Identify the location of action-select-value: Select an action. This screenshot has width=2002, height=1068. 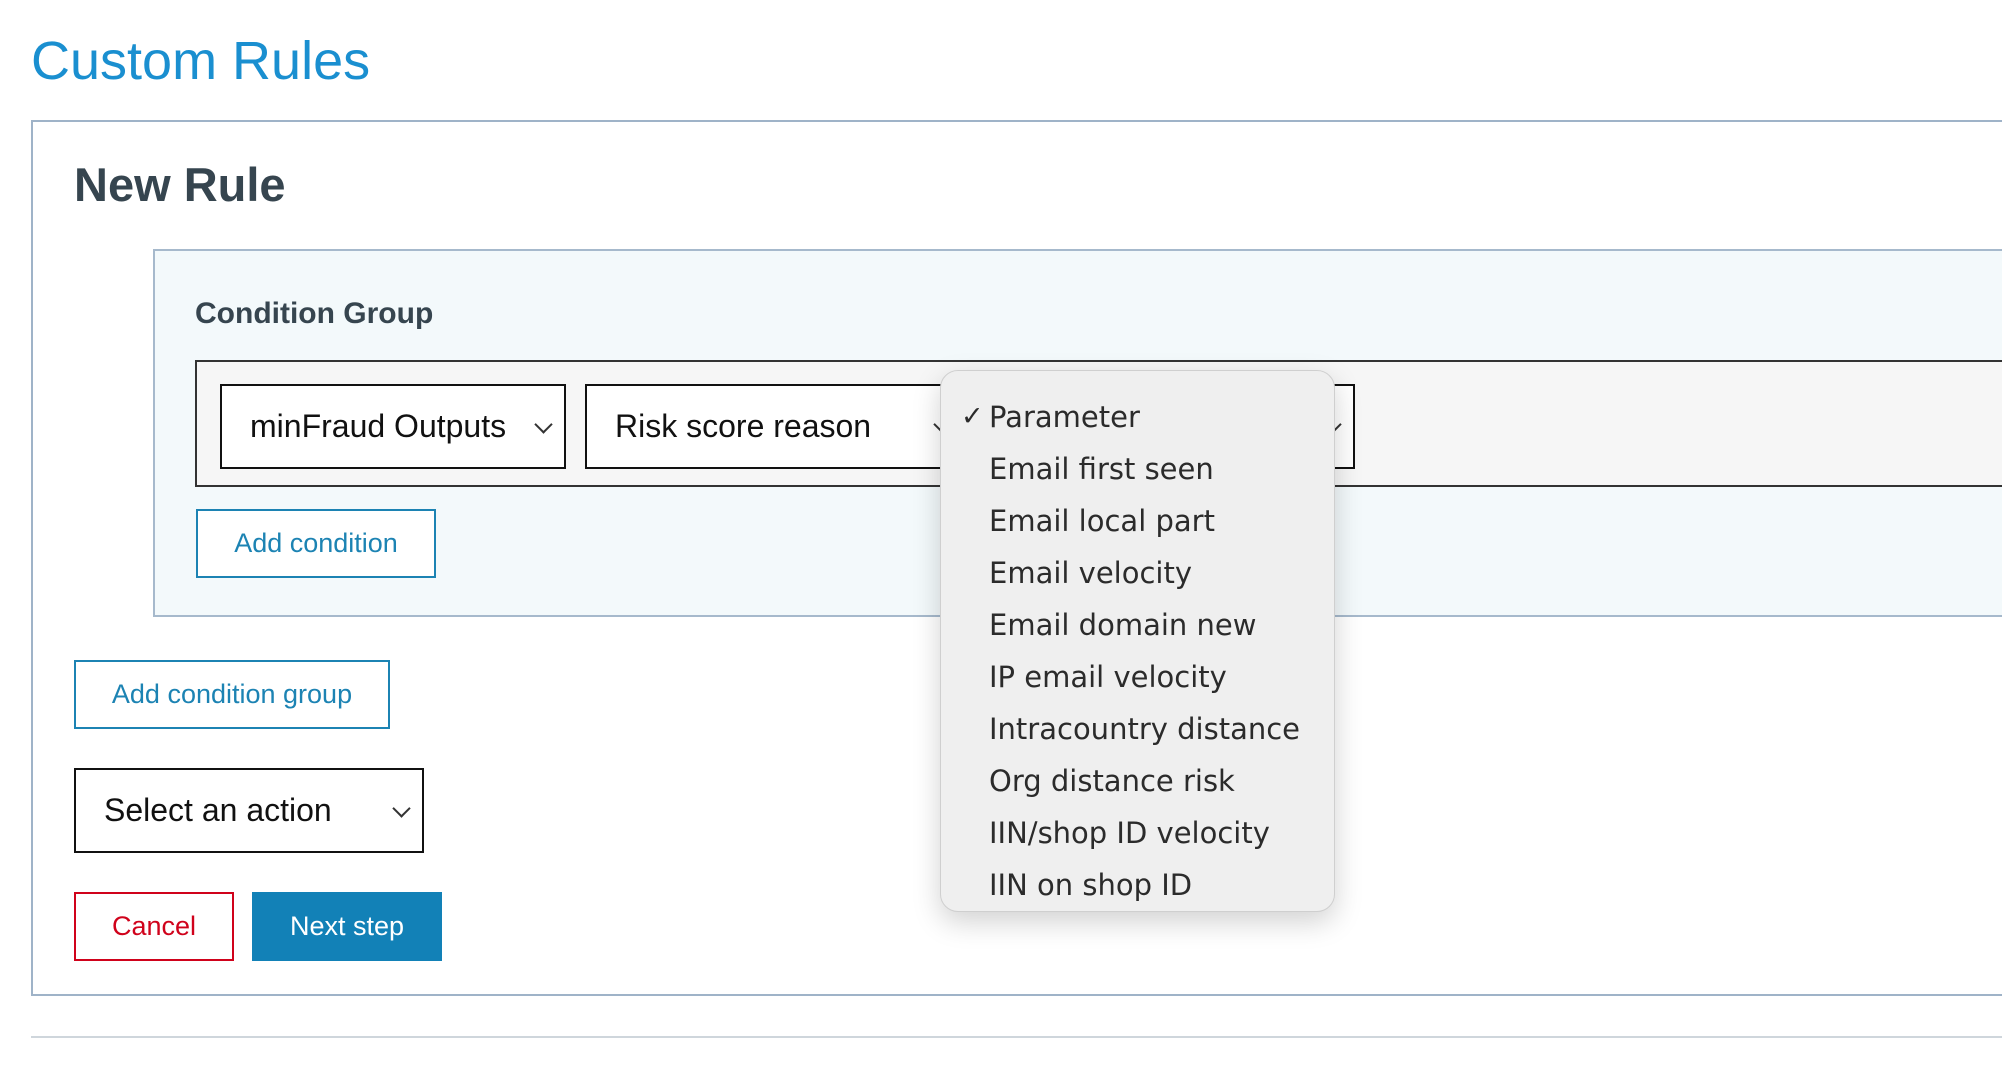
(218, 810).